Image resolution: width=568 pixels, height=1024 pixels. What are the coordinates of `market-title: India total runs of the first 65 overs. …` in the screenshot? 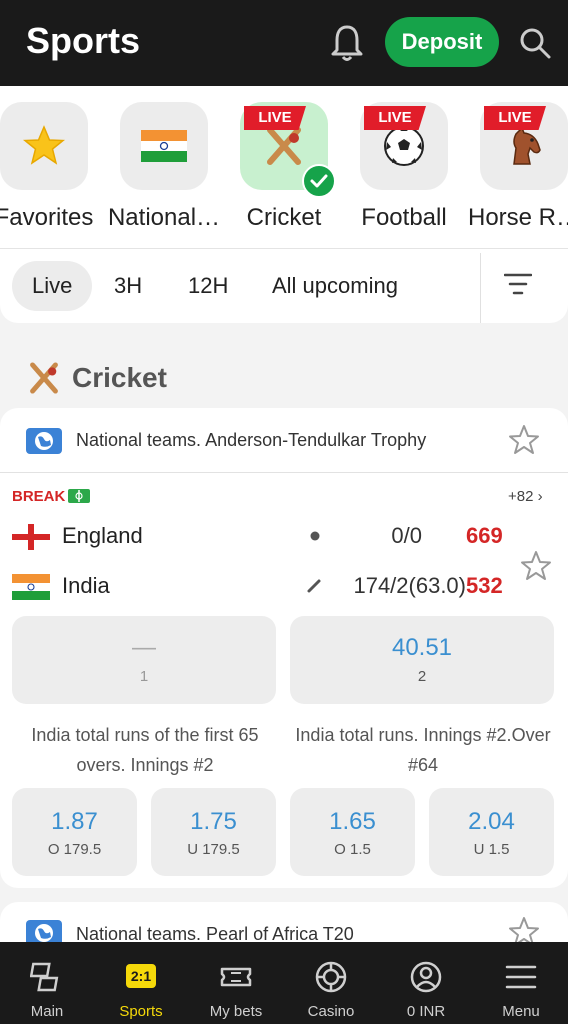 It's located at (145, 750).